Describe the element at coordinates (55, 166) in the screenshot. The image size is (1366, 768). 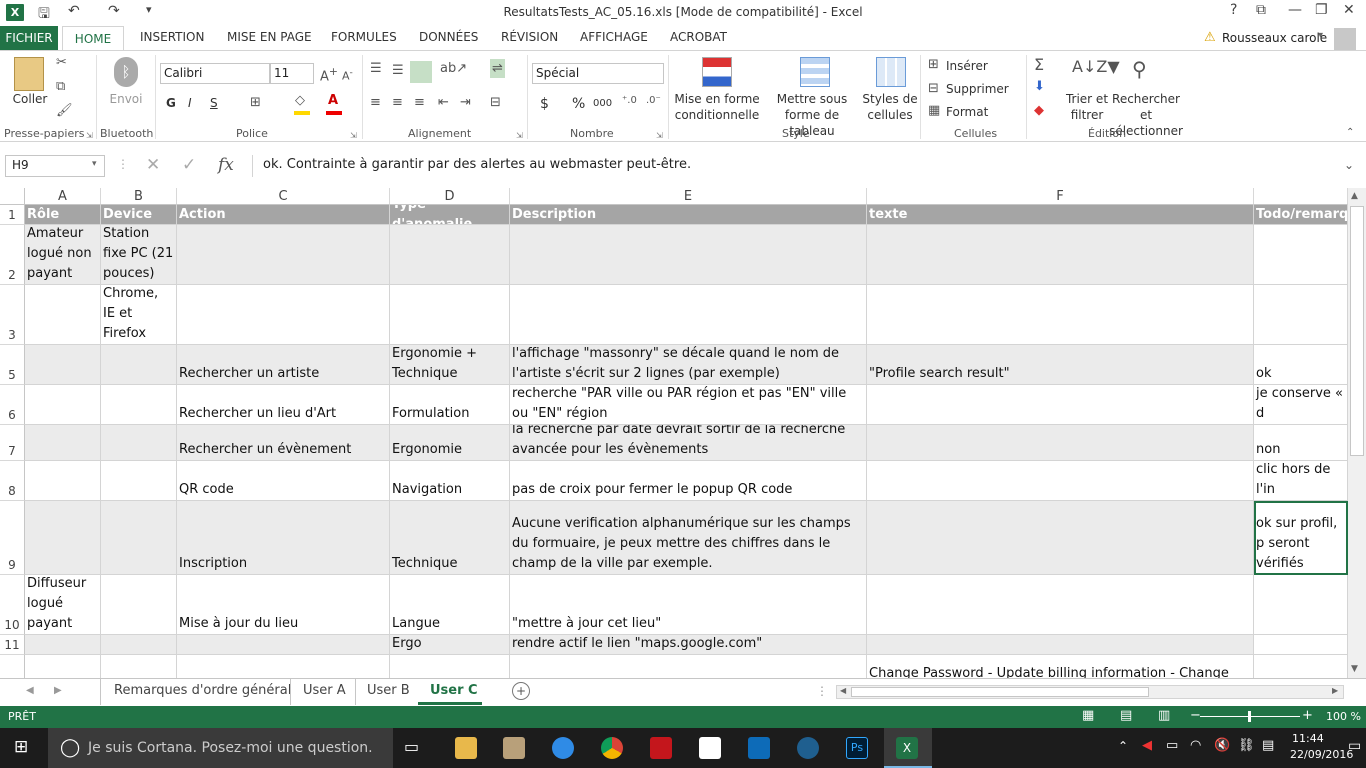
I see `name-box: H9` at that location.